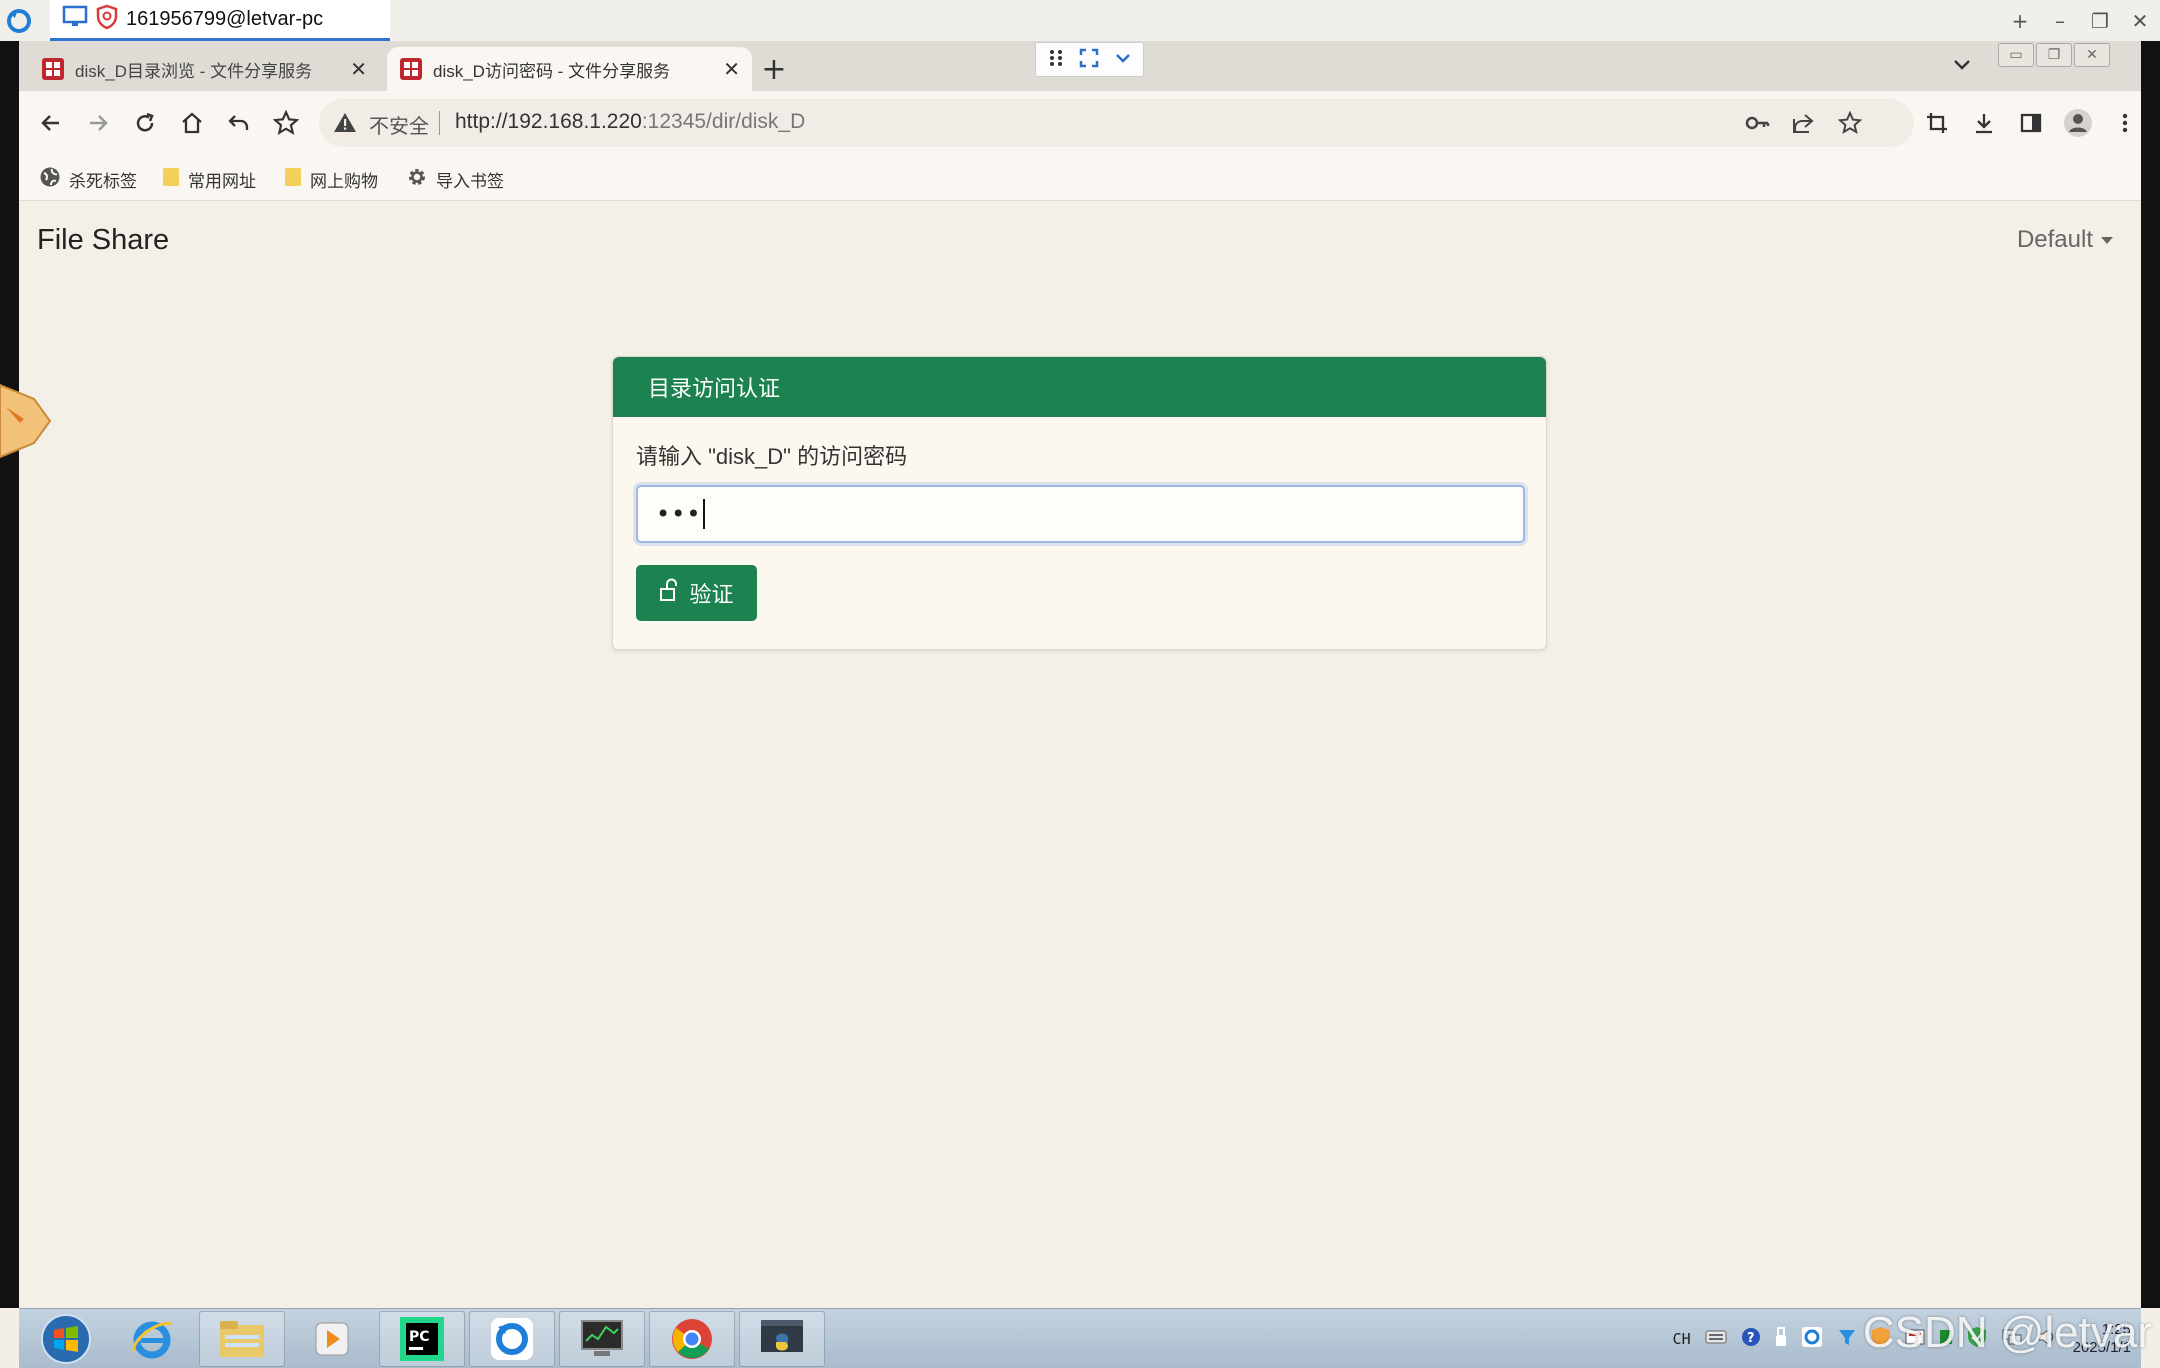 Image resolution: width=2160 pixels, height=1368 pixels. I want to click on remote-floating-toolbar, so click(1089, 59).